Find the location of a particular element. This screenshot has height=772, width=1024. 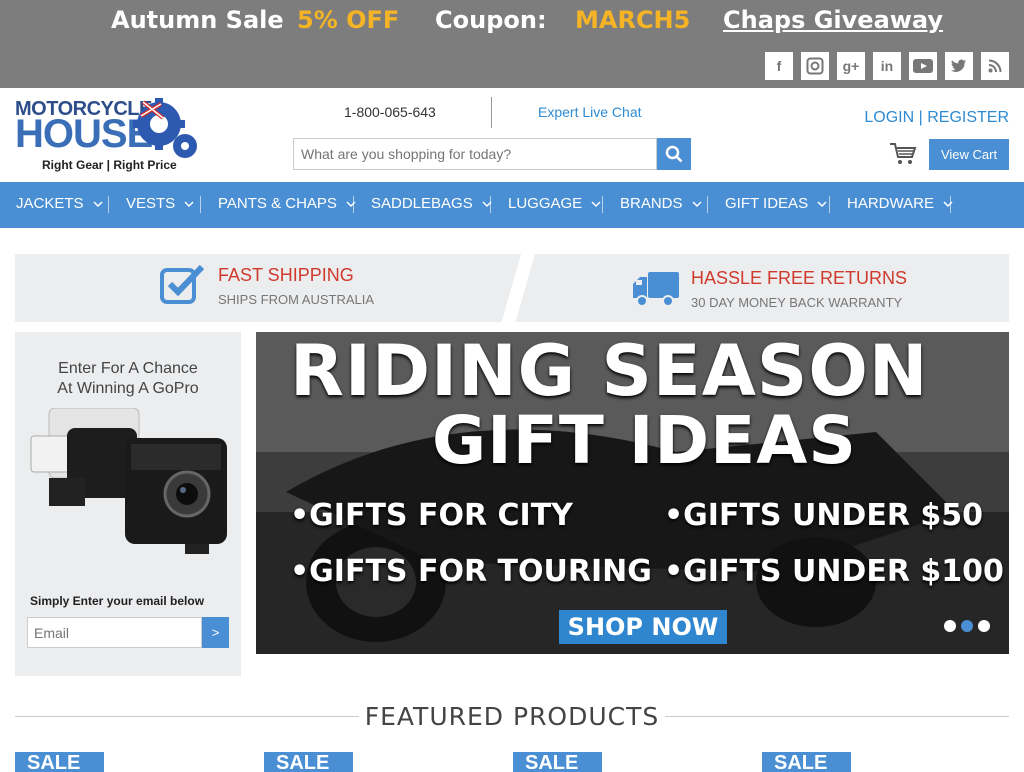

facebook-icon: f is located at coordinates (779, 66).